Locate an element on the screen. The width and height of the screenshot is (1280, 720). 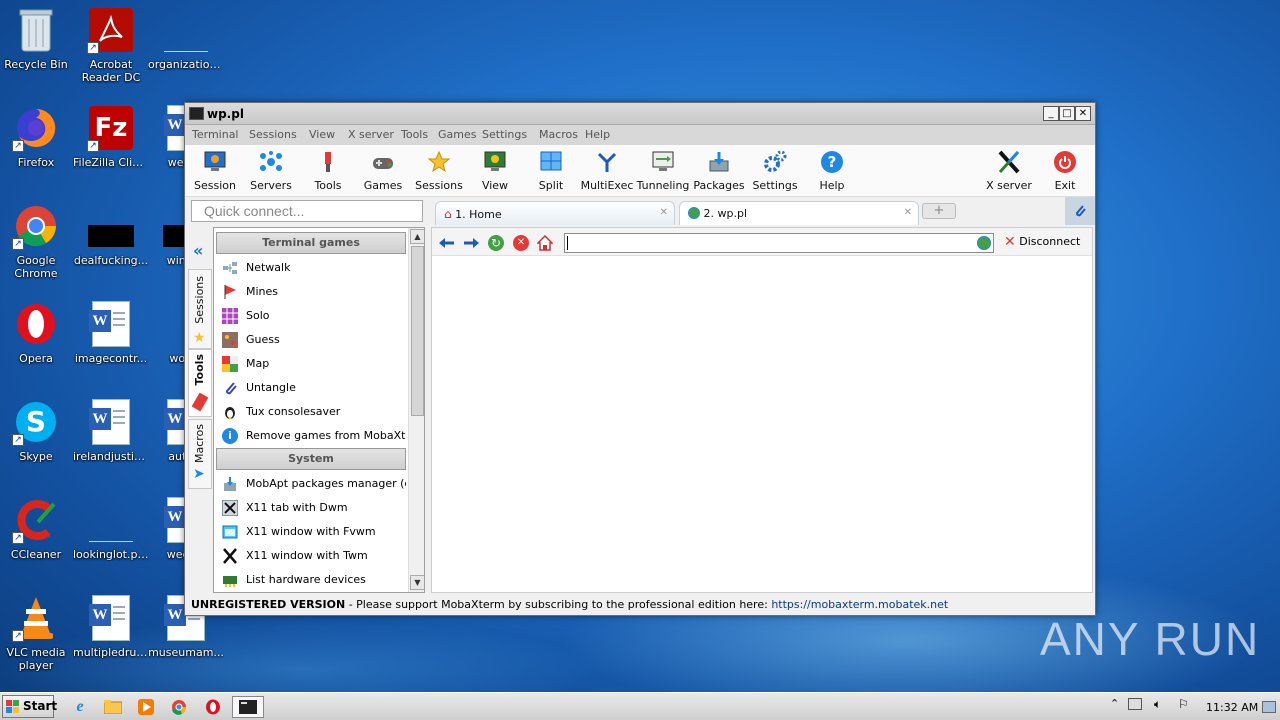
view-button: View is located at coordinates (495, 169).